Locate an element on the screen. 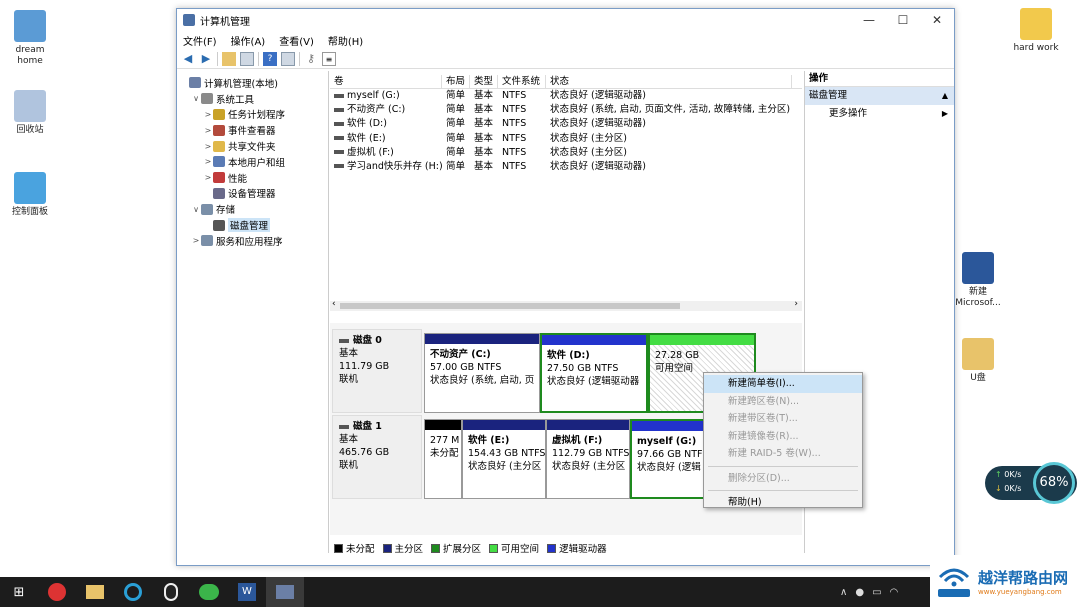  help-icon: ? is located at coordinates (270, 58).